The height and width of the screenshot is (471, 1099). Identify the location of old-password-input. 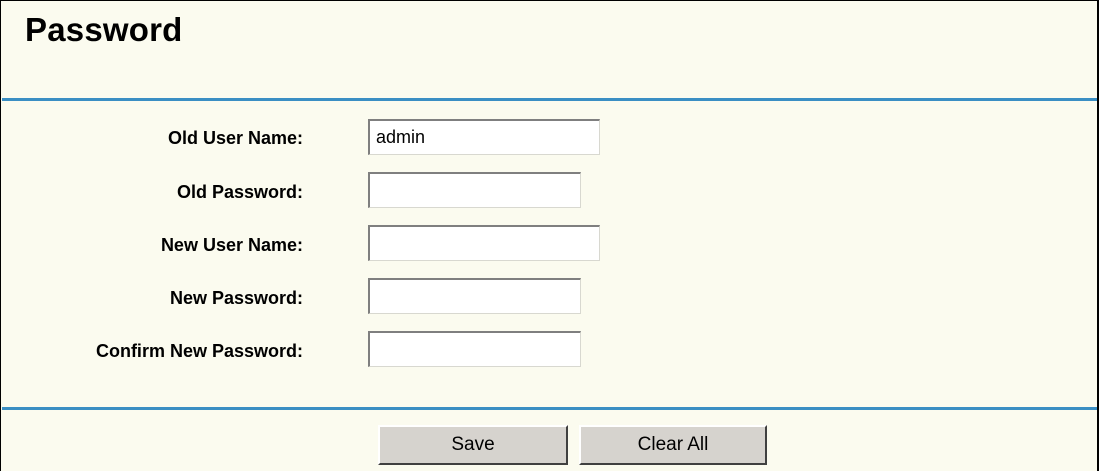
(474, 190).